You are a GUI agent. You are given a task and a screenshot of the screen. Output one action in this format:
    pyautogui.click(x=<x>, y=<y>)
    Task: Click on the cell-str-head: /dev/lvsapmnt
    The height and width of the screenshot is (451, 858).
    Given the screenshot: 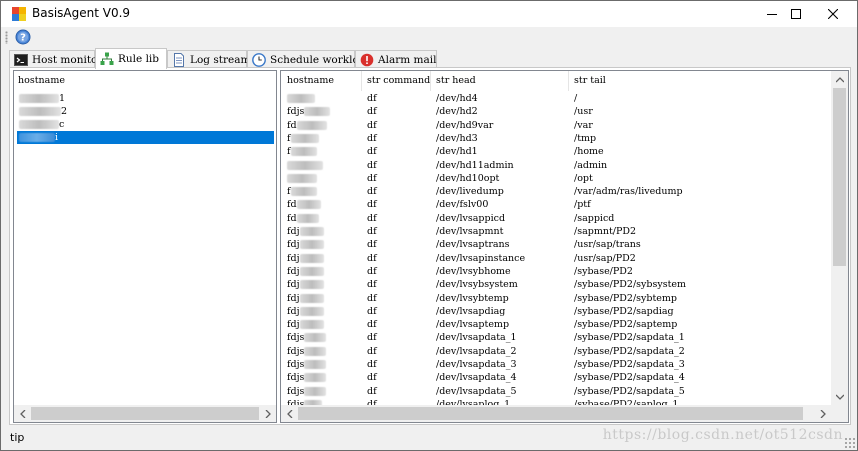 What is the action you would take?
    pyautogui.click(x=470, y=231)
    